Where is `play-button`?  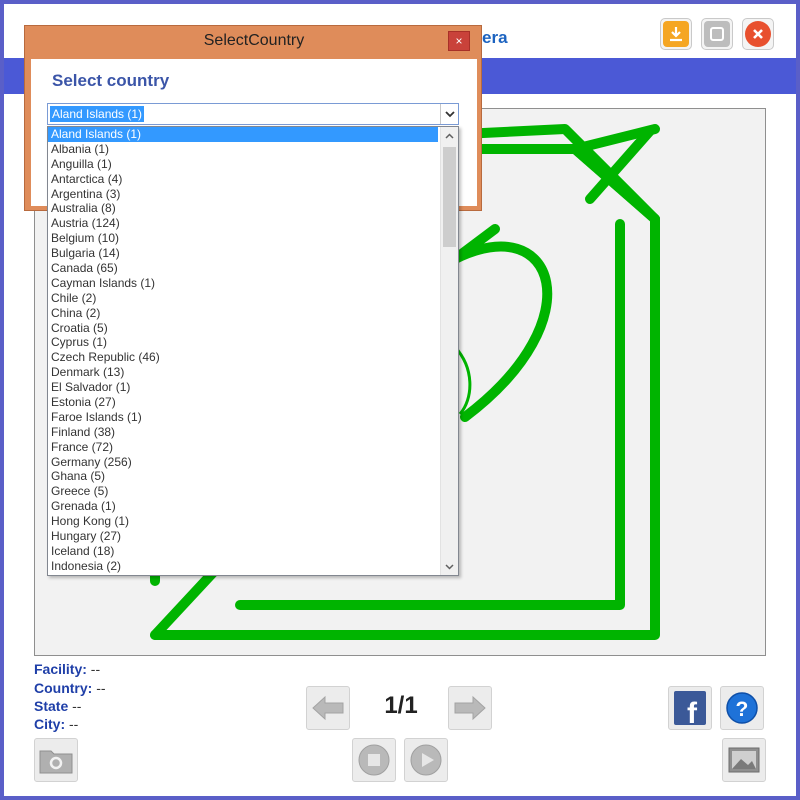
play-button is located at coordinates (426, 760).